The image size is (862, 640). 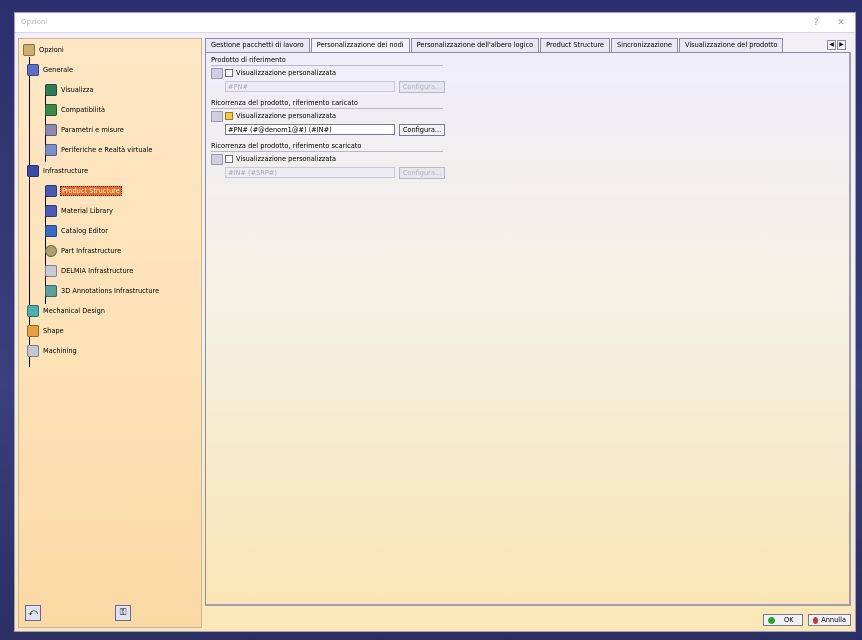 What do you see at coordinates (34, 22) in the screenshot?
I see `window-title: Opzioni` at bounding box center [34, 22].